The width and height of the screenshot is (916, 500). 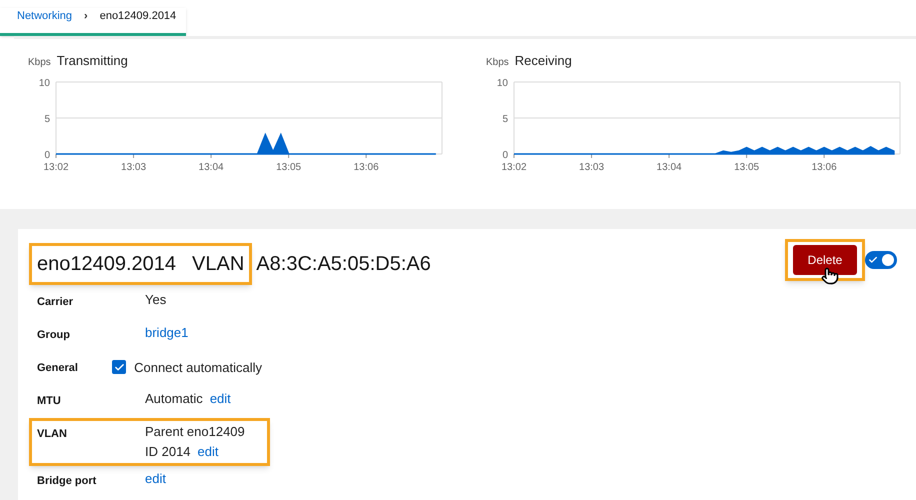 What do you see at coordinates (195, 432) in the screenshot?
I see `field-value: Parent eno12409` at bounding box center [195, 432].